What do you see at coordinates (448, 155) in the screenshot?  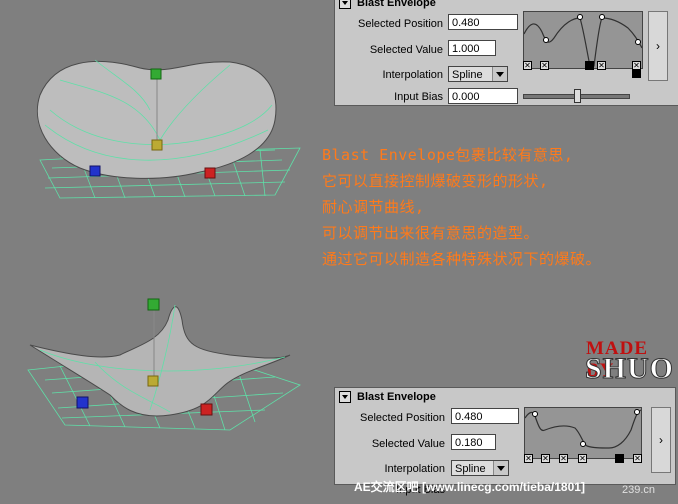 I see `note-line-1: Blast Envelope包裹比较有意思,` at bounding box center [448, 155].